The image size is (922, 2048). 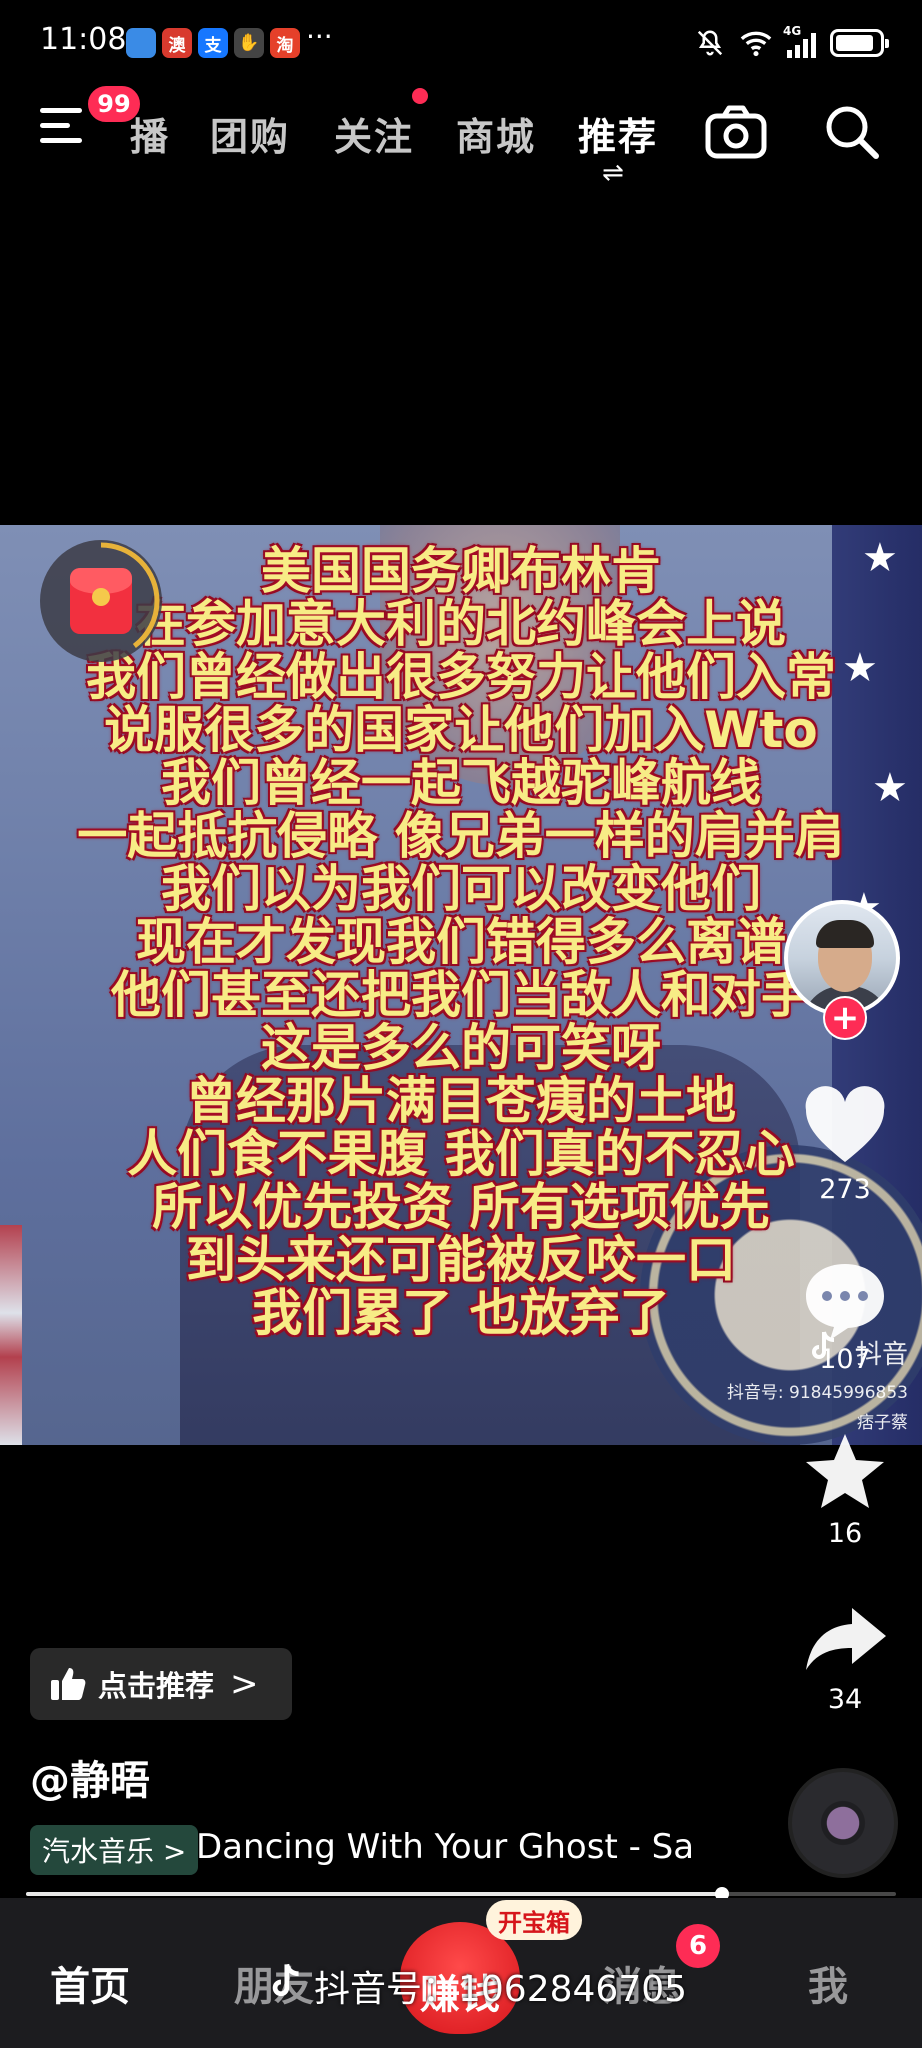 What do you see at coordinates (613, 173) in the screenshot?
I see `switch-icon: ⇌` at bounding box center [613, 173].